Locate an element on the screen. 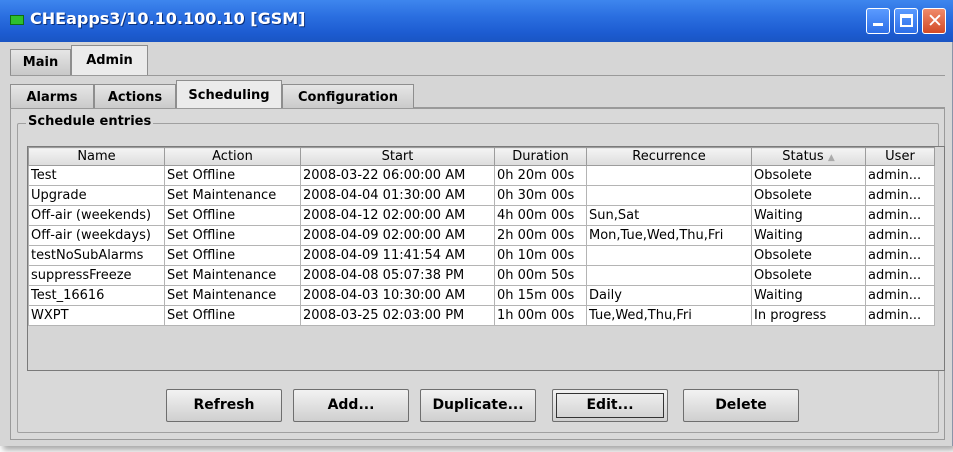  tab-actions: Actions is located at coordinates (135, 97).